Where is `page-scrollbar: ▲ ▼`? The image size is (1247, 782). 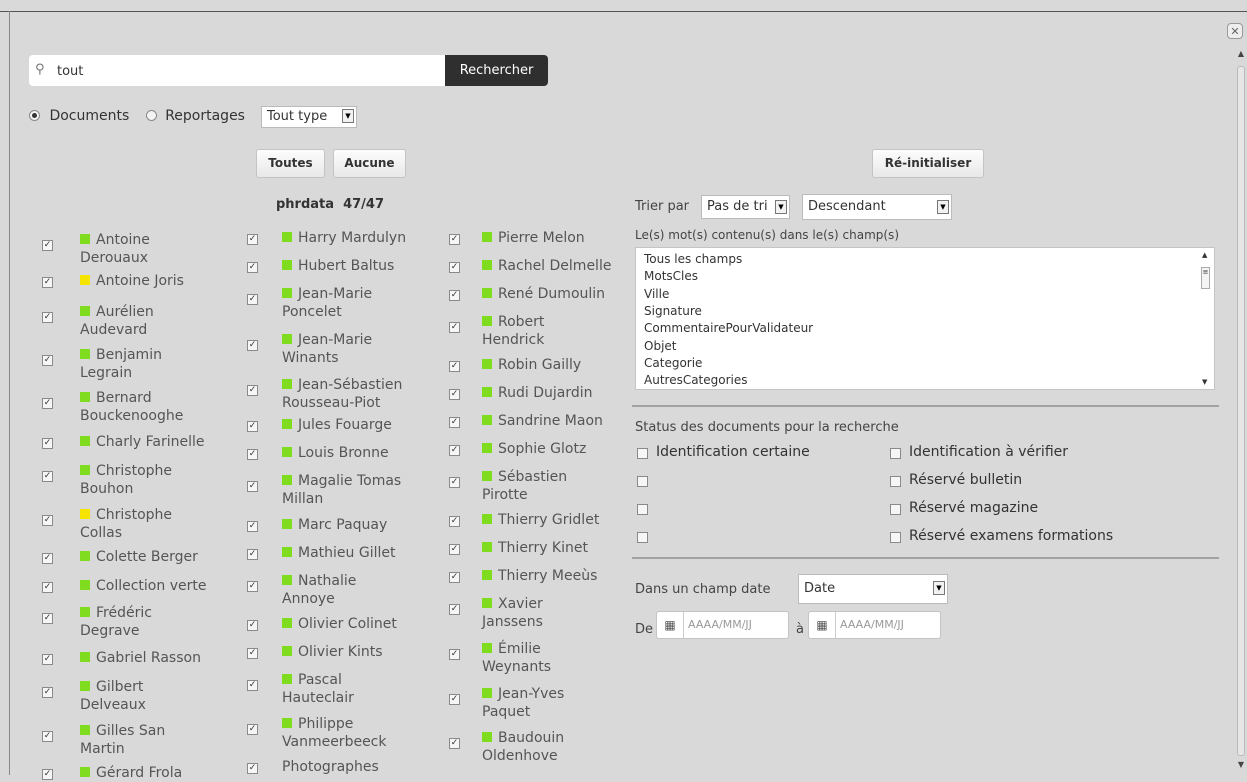 page-scrollbar: ▲ ▼ is located at coordinates (1241, 411).